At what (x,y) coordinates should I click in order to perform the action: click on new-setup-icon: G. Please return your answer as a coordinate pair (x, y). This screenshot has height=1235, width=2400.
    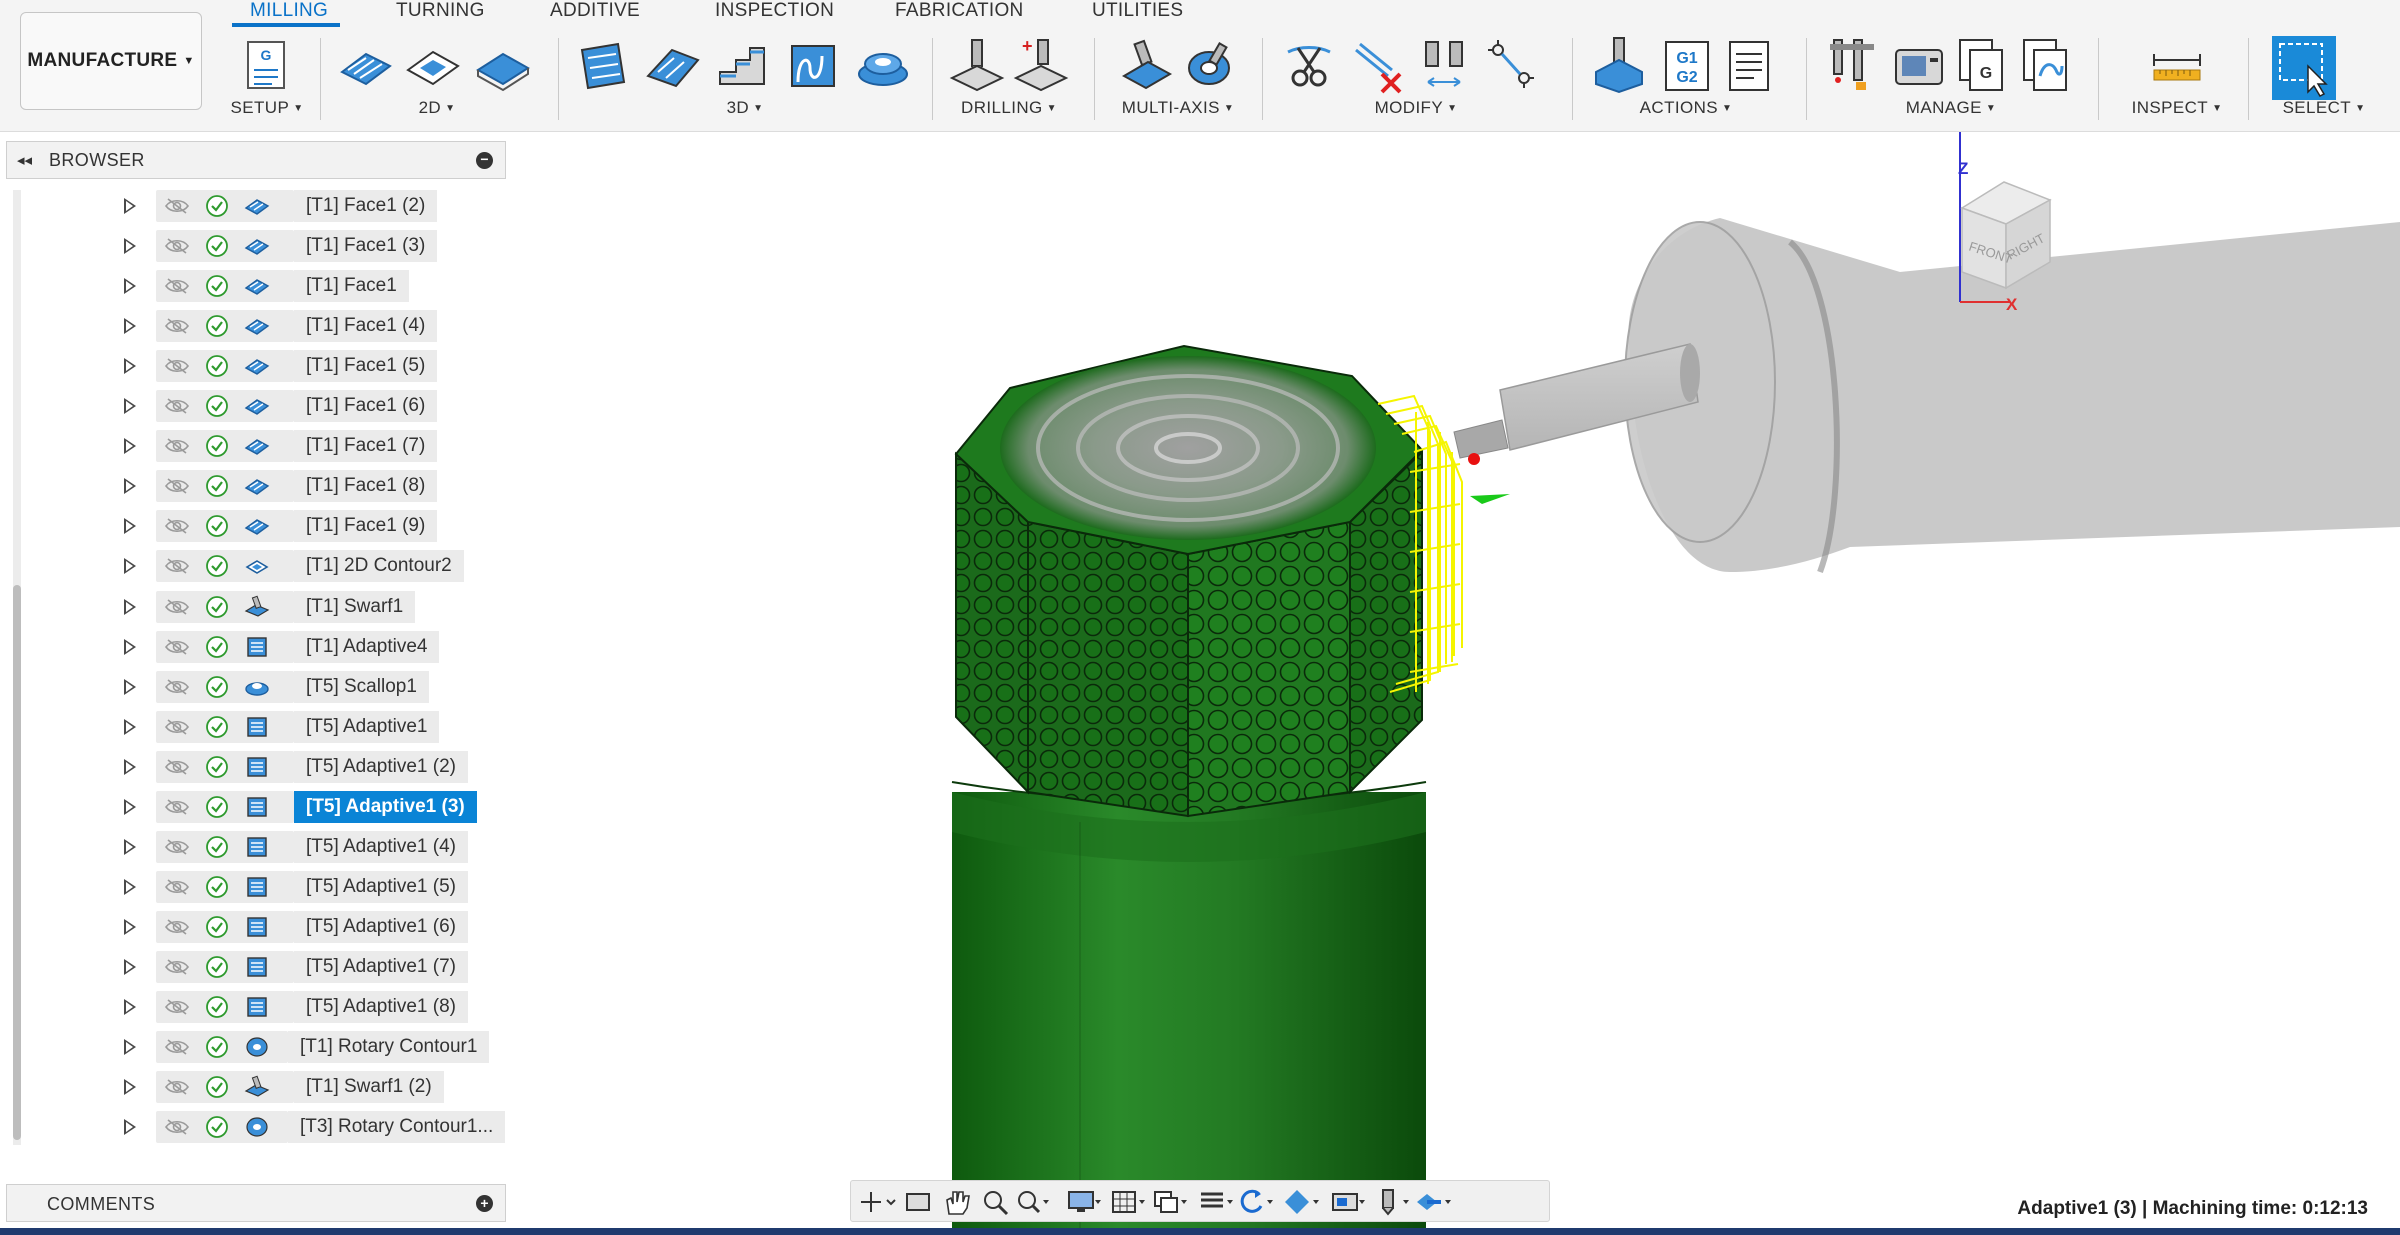
    Looking at the image, I should click on (265, 66).